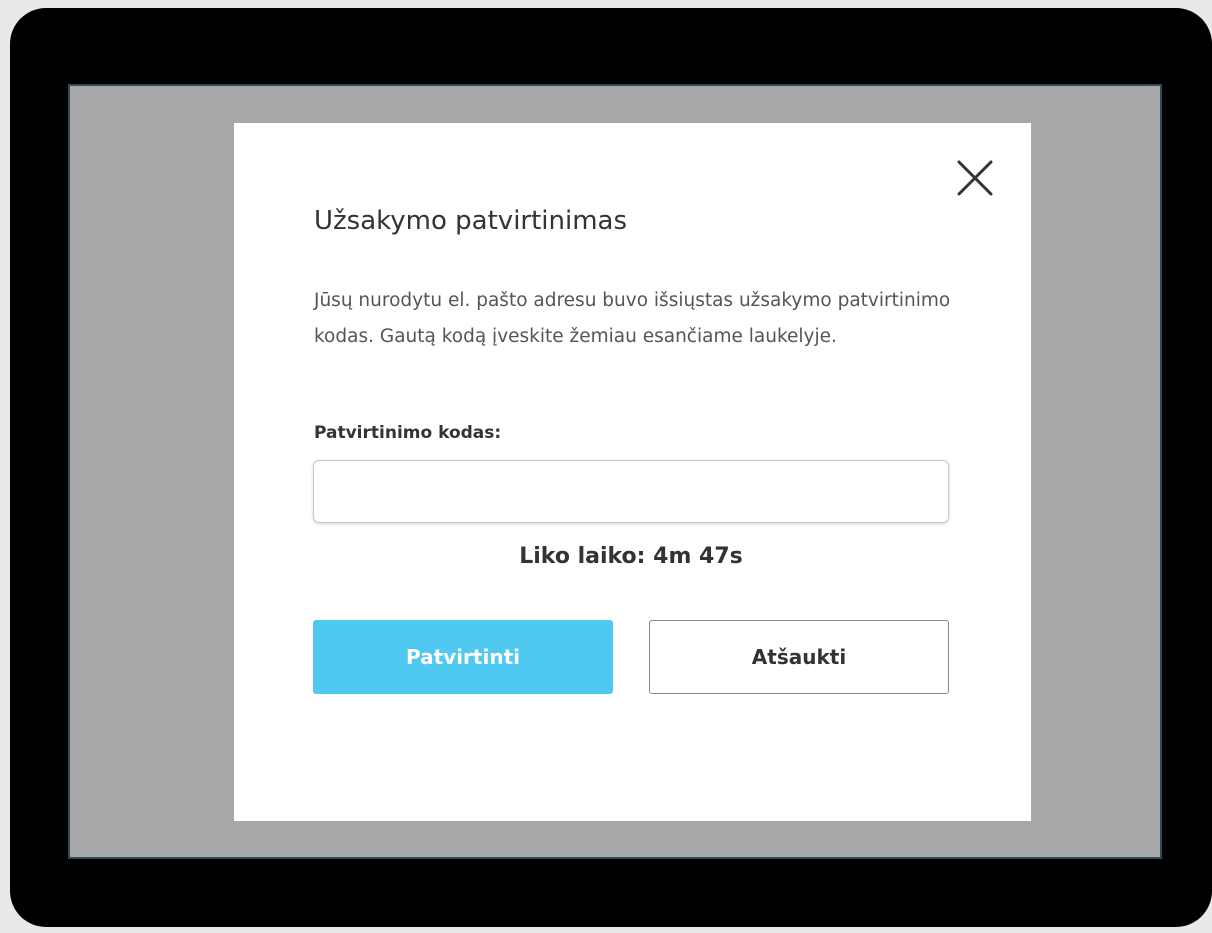 Image resolution: width=1212 pixels, height=933 pixels. What do you see at coordinates (799, 657) in the screenshot?
I see `cancel-button: Atšaukti` at bounding box center [799, 657].